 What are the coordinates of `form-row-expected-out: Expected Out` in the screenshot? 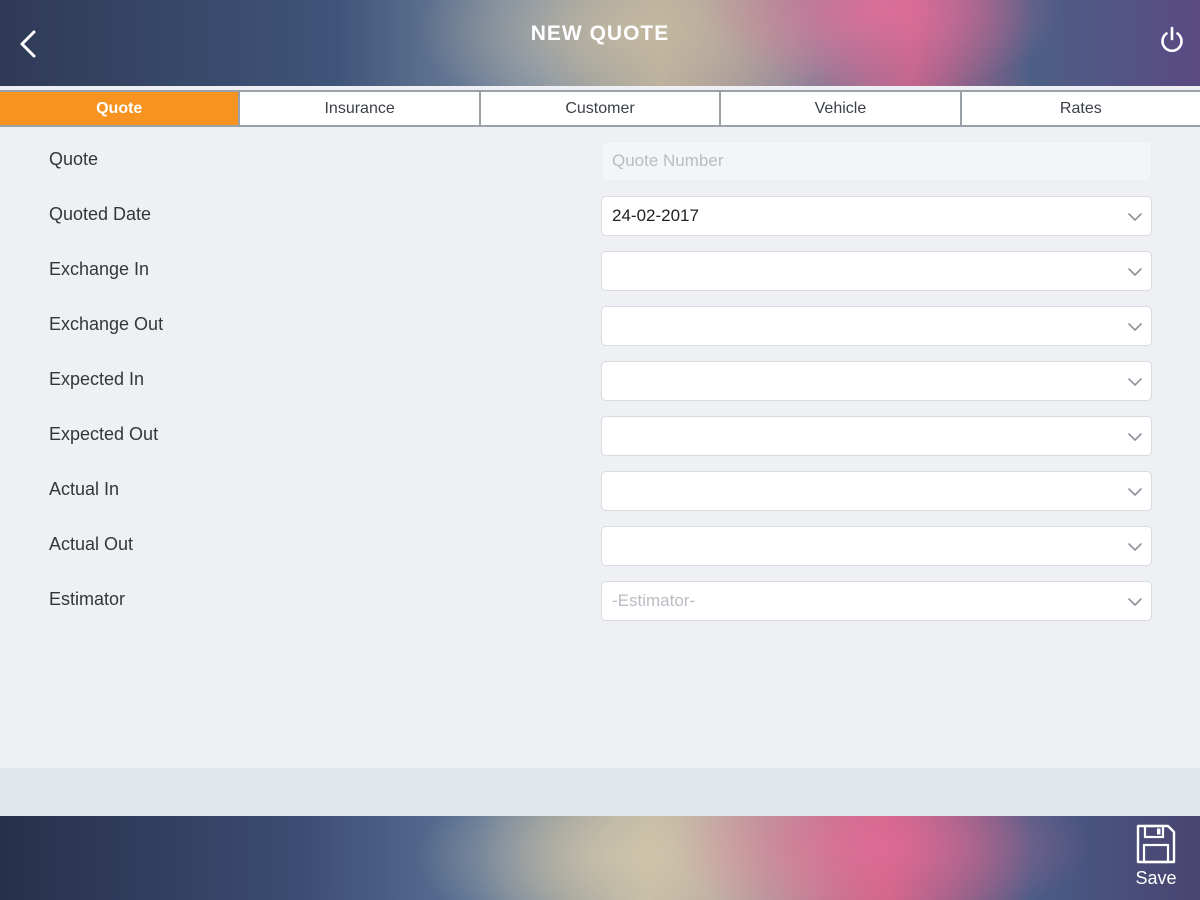 It's located at (600, 436).